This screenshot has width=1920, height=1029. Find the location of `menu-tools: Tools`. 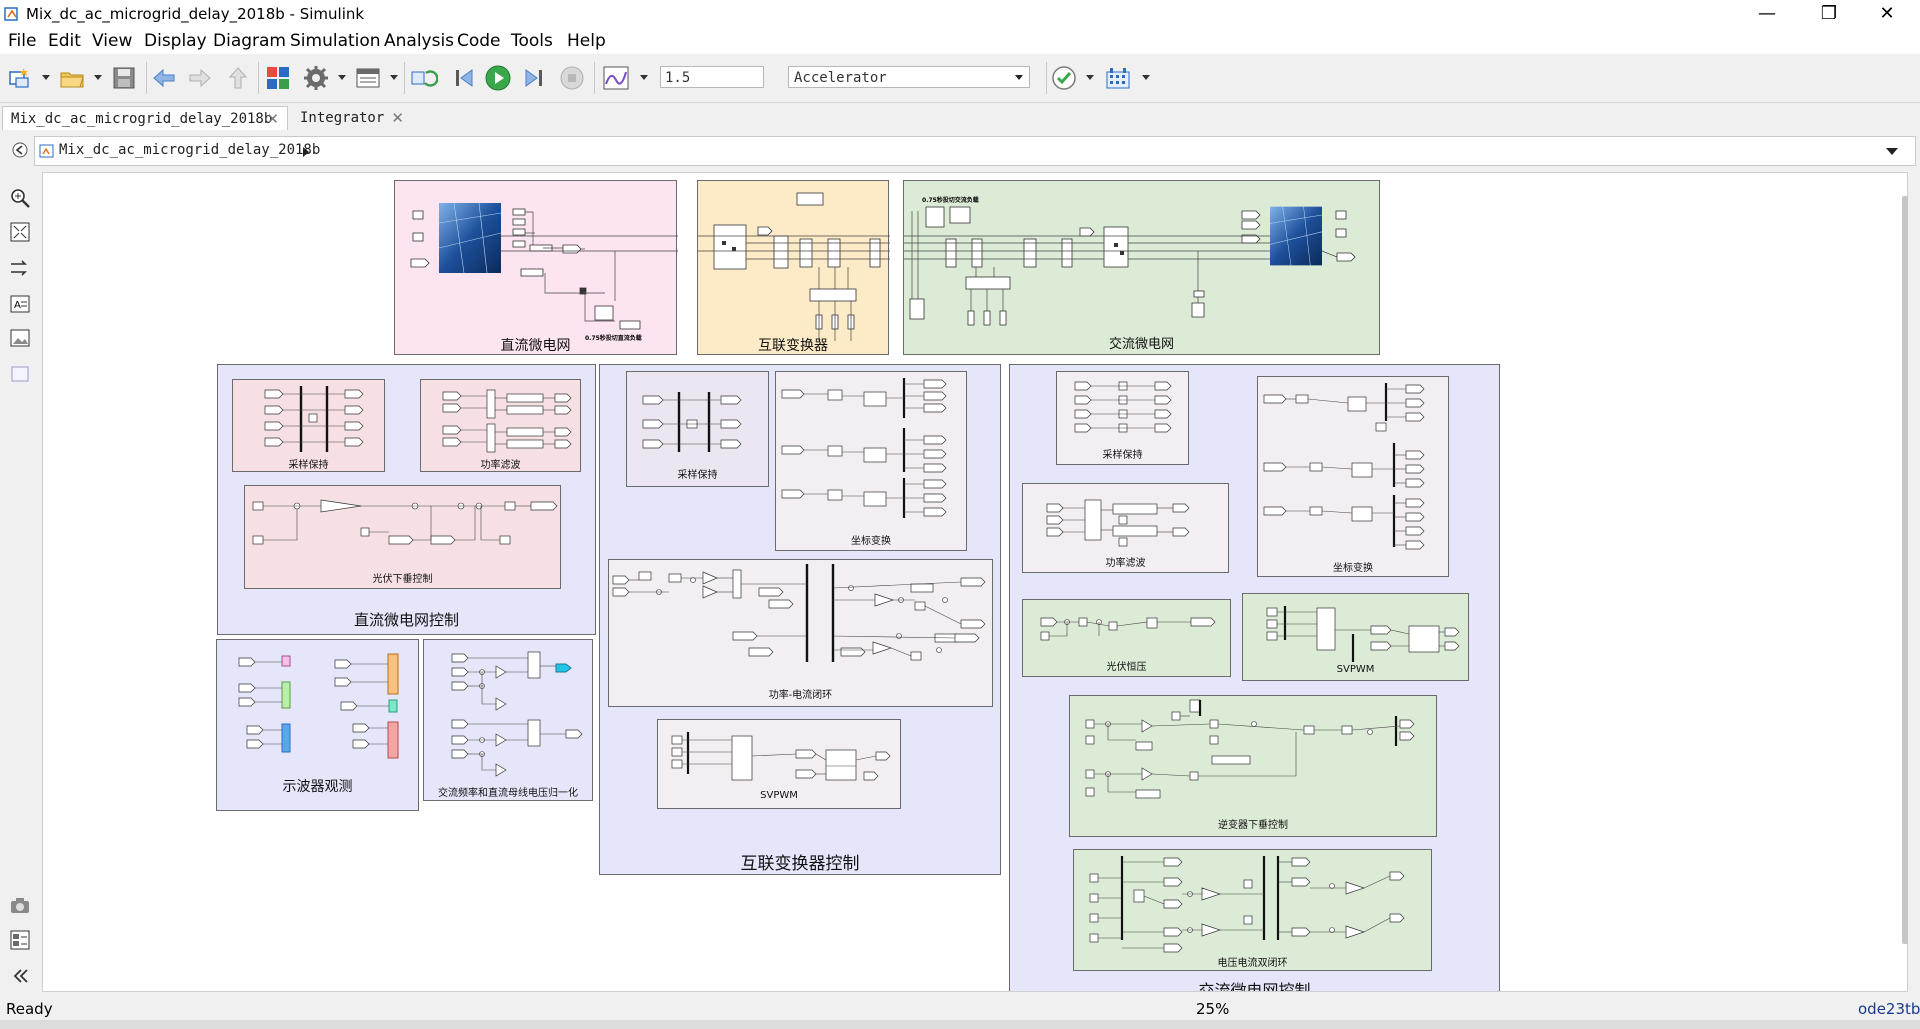

menu-tools: Tools is located at coordinates (532, 41).